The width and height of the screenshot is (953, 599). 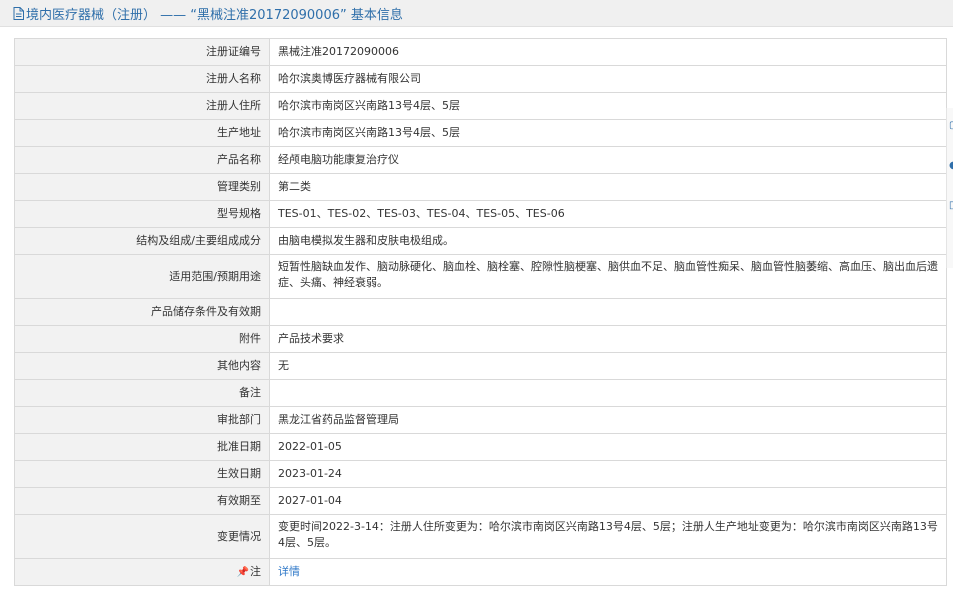 I want to click on details-link: 详情, so click(x=289, y=571).